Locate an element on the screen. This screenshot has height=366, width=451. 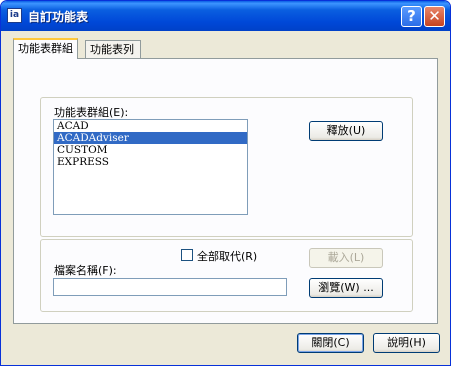
list-item: EXPRESS is located at coordinates (150, 162).